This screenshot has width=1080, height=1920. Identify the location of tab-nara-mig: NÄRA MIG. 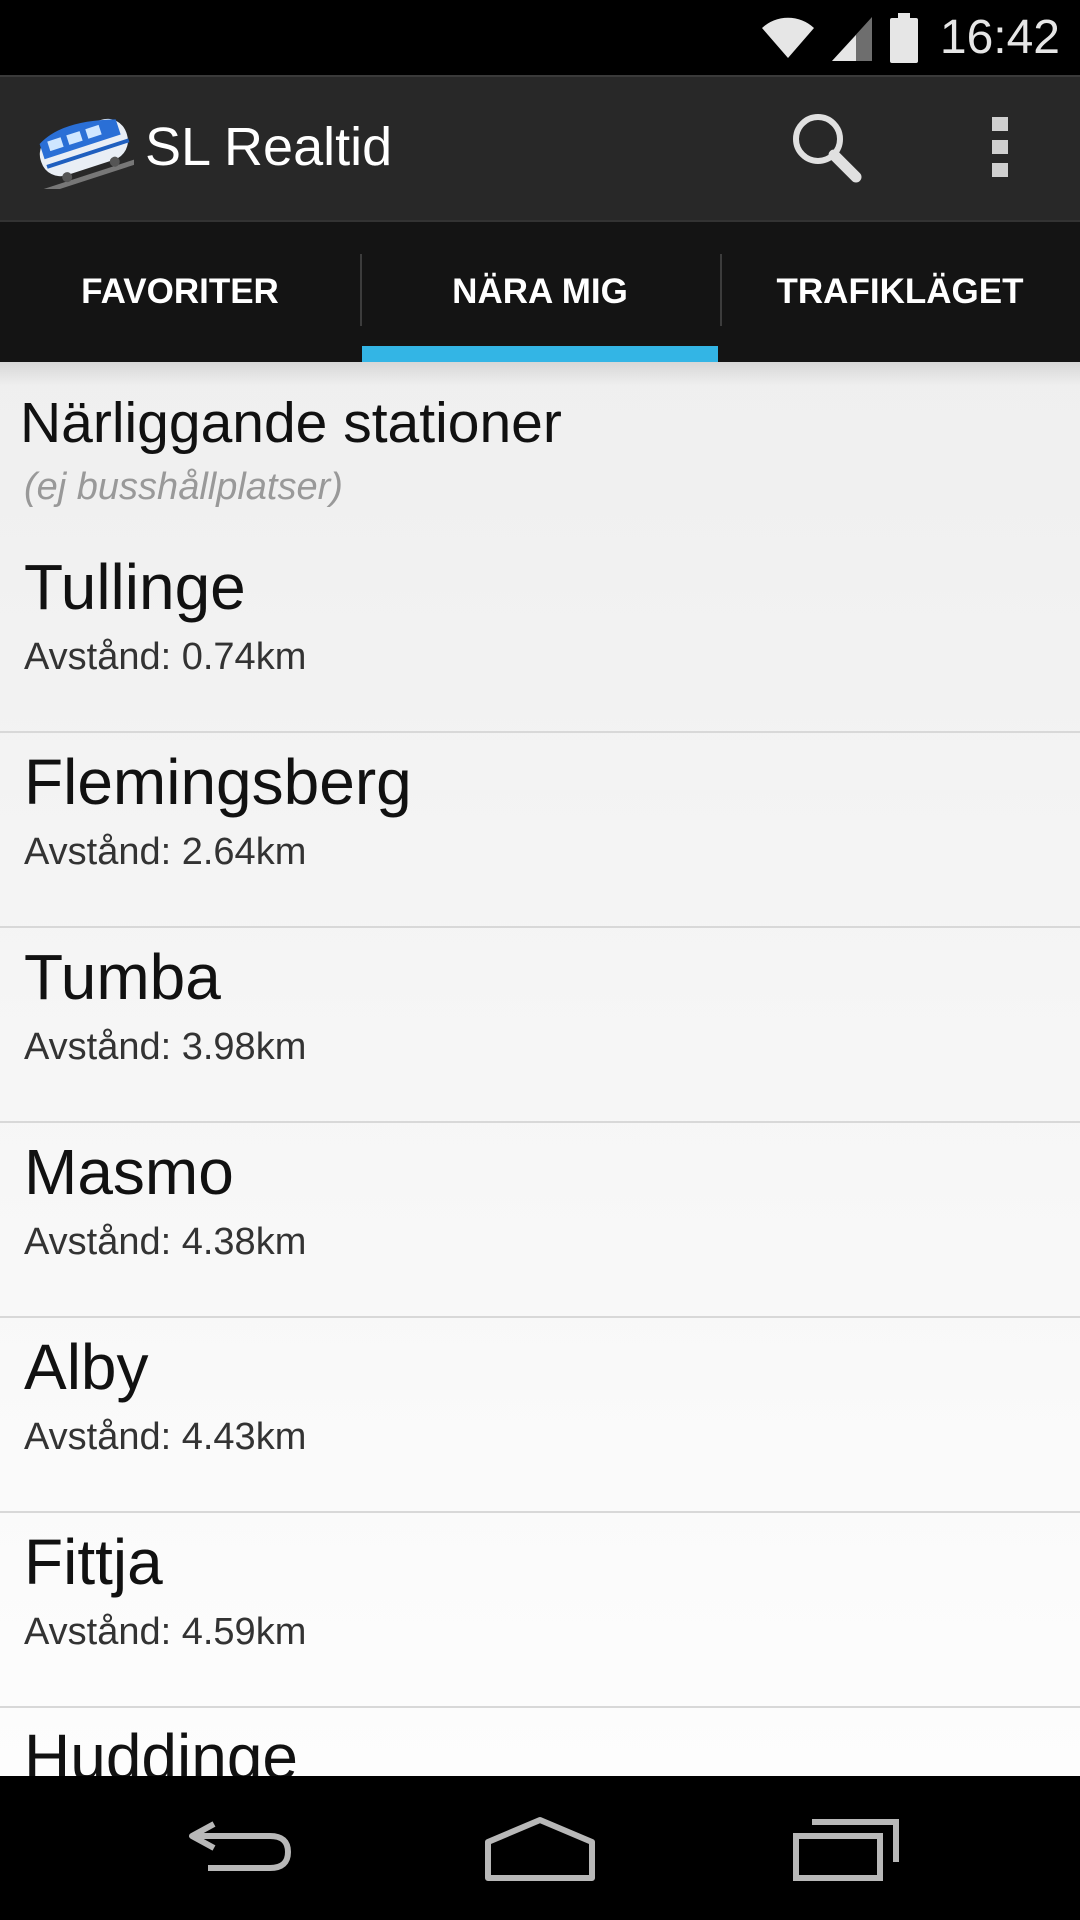
(540, 292).